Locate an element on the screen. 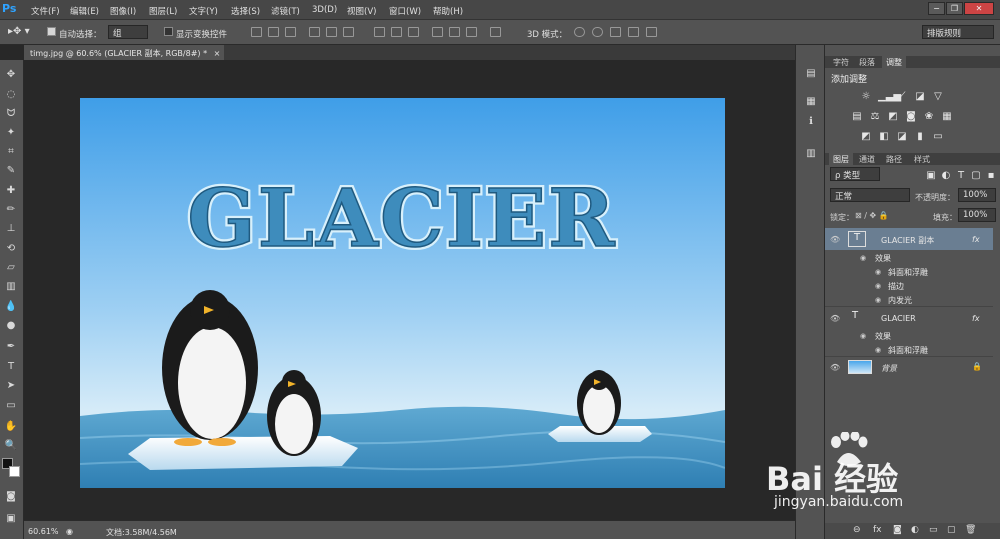 This screenshot has width=1000, height=539. distribute-bottom-icon is located at coordinates (413, 32).